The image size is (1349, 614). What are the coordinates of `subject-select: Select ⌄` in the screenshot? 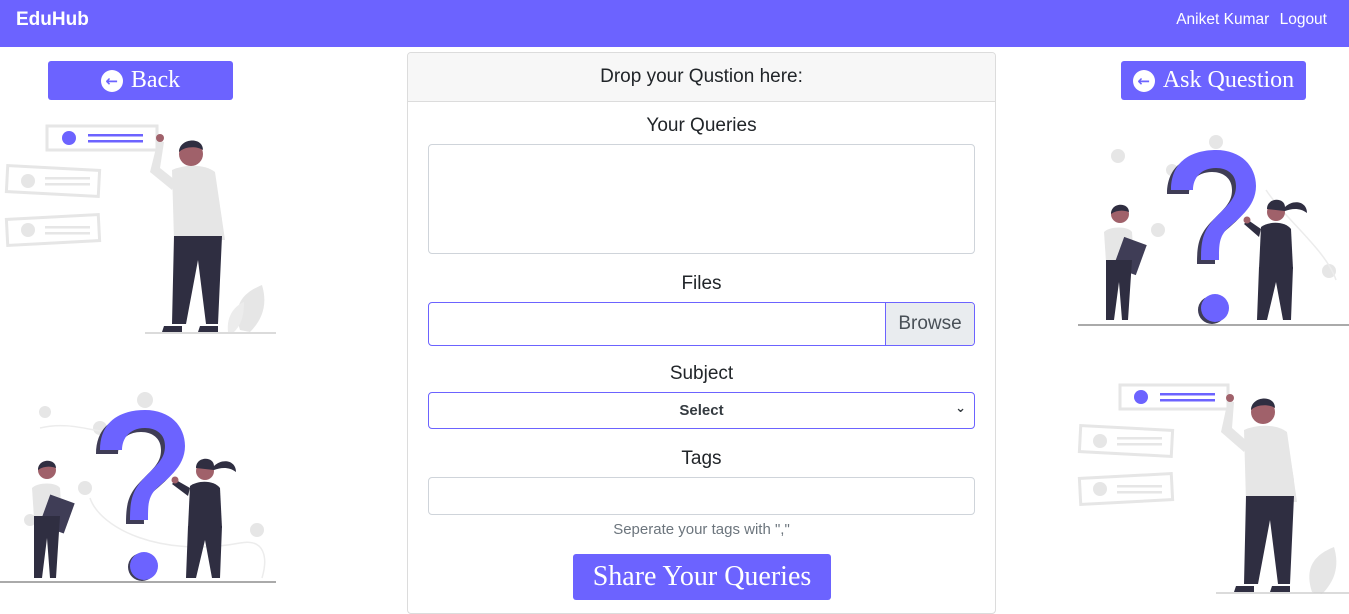 It's located at (701, 410).